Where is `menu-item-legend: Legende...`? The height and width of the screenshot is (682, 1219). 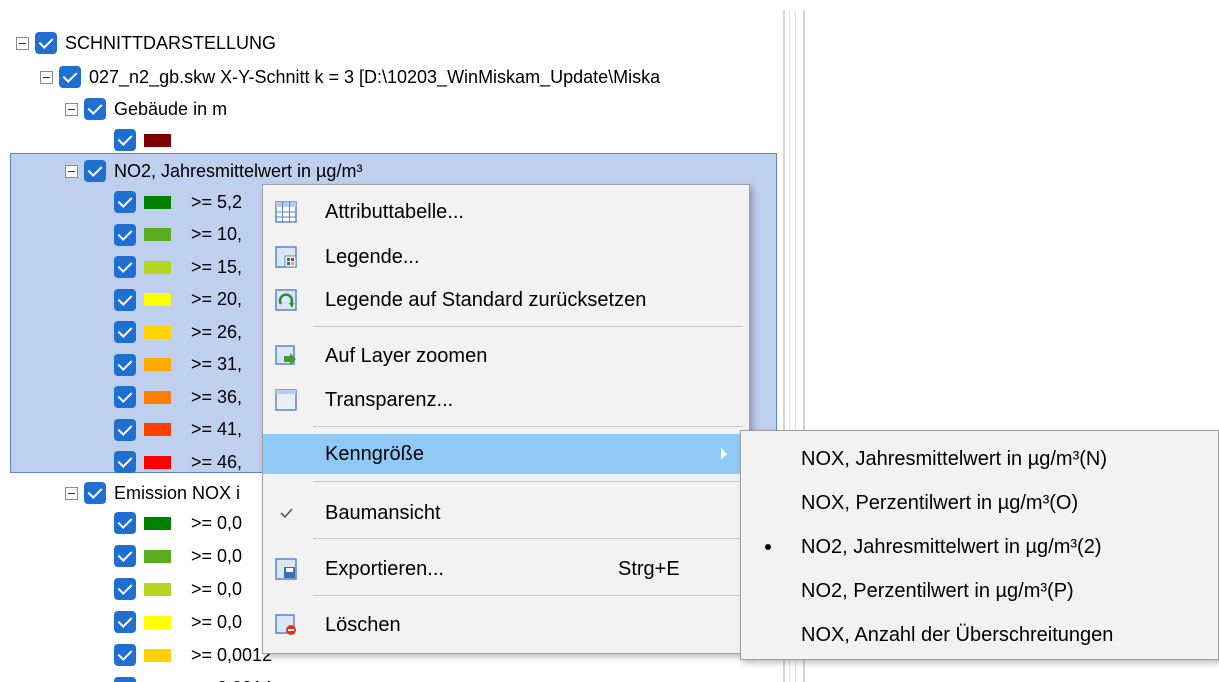 menu-item-legend: Legende... is located at coordinates (506, 257).